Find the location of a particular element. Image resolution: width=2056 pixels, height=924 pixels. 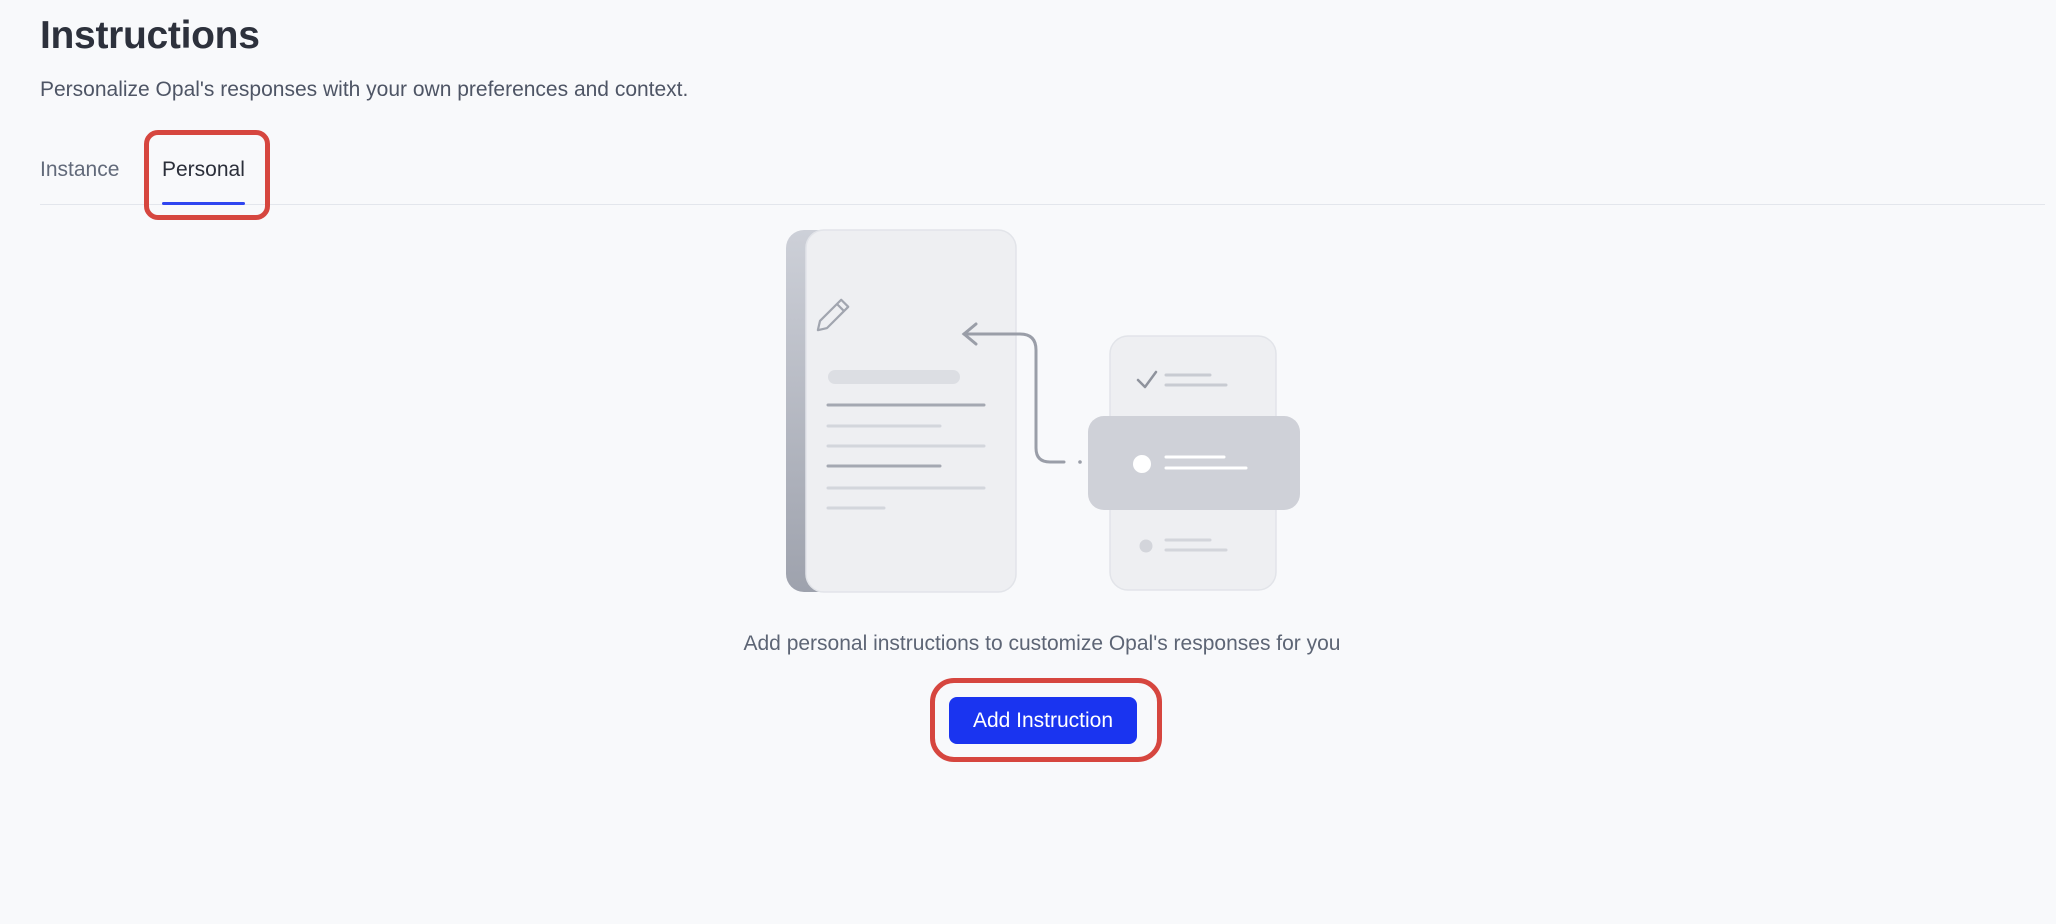

tab-instance: Instance is located at coordinates (79, 181).